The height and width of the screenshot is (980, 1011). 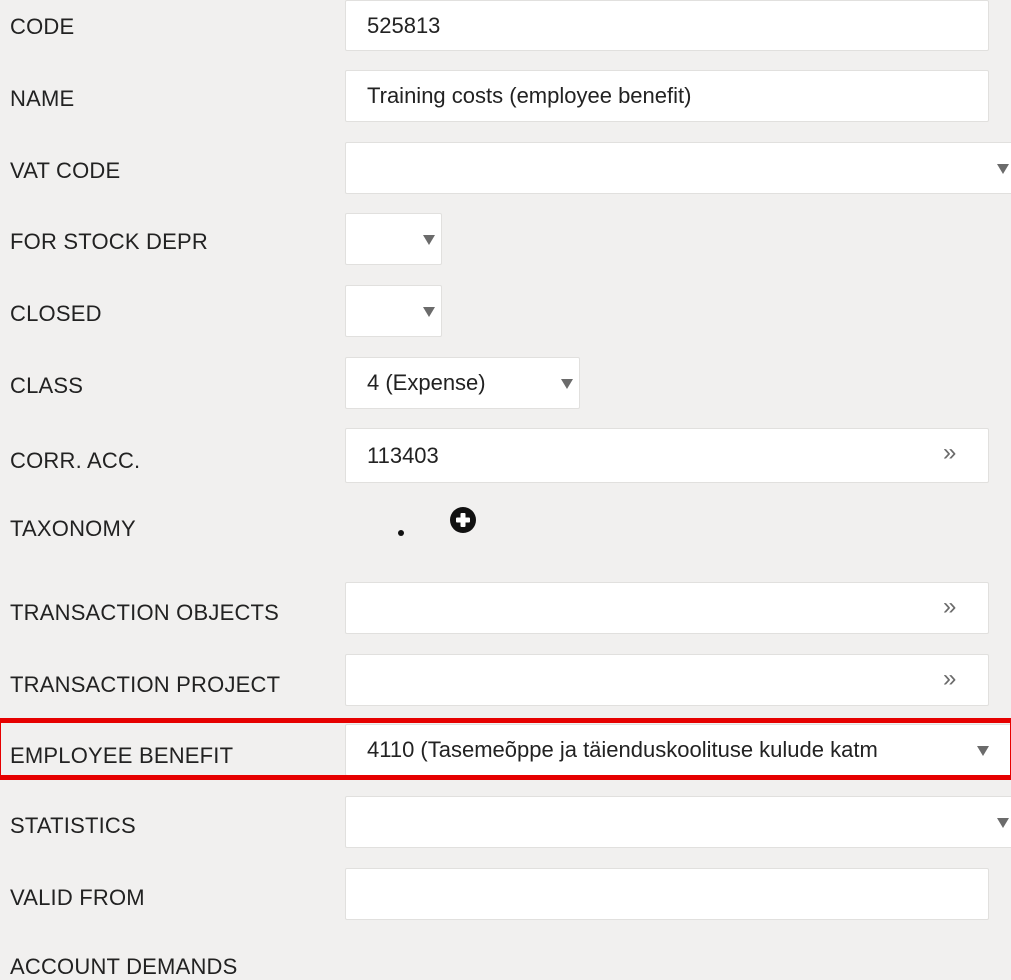 I want to click on class-select: 4 (Expense), so click(x=462, y=383).